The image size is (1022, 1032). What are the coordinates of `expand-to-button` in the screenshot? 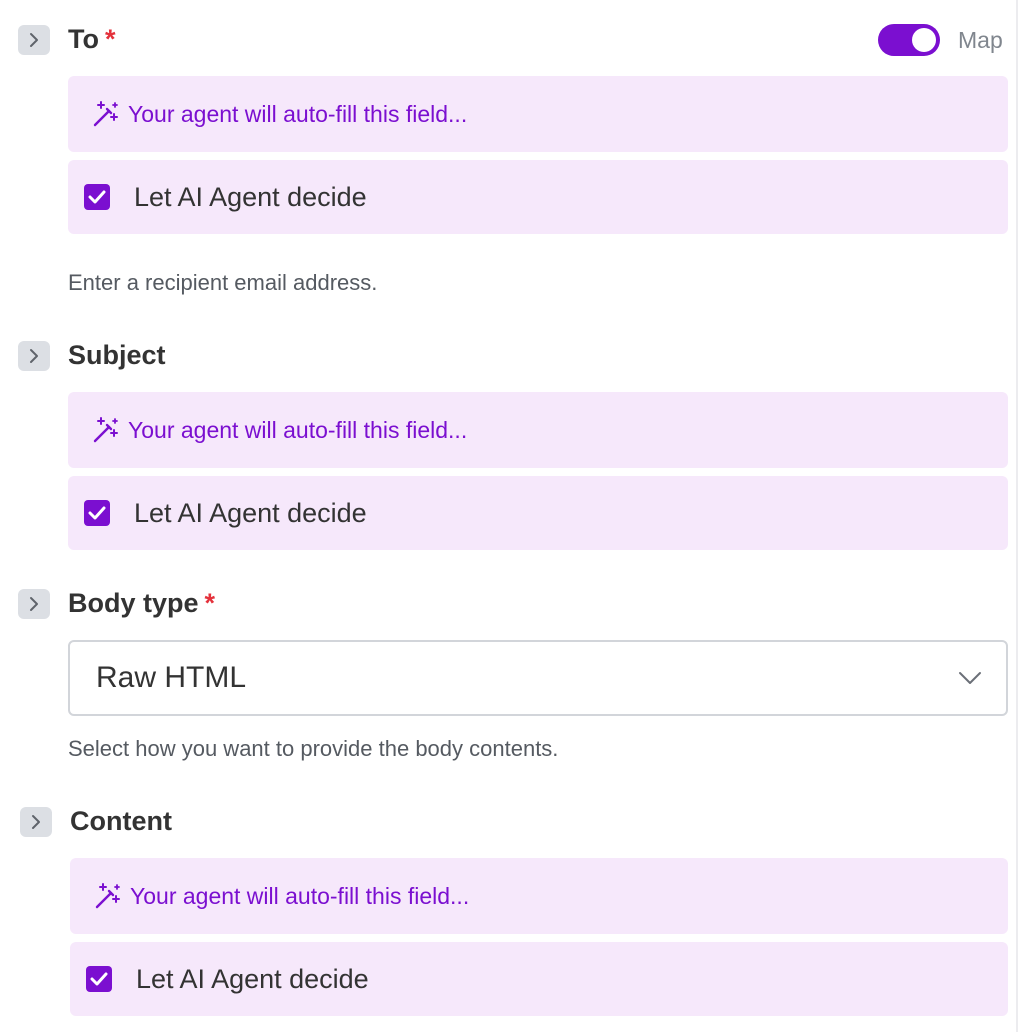 It's located at (34, 40).